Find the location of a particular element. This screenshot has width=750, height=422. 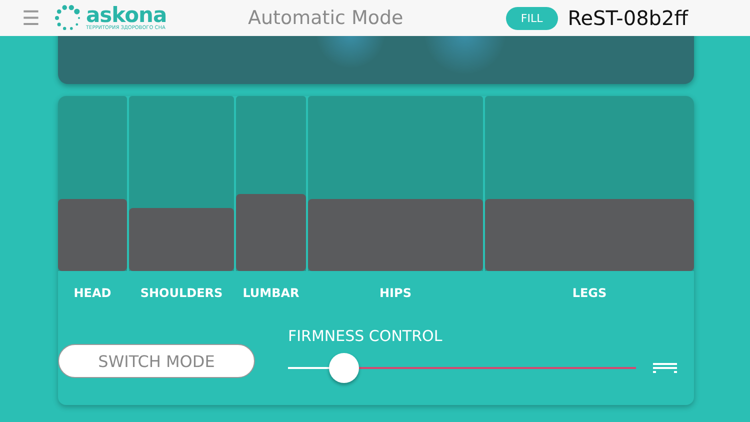

zone-label: LEGS is located at coordinates (589, 293).